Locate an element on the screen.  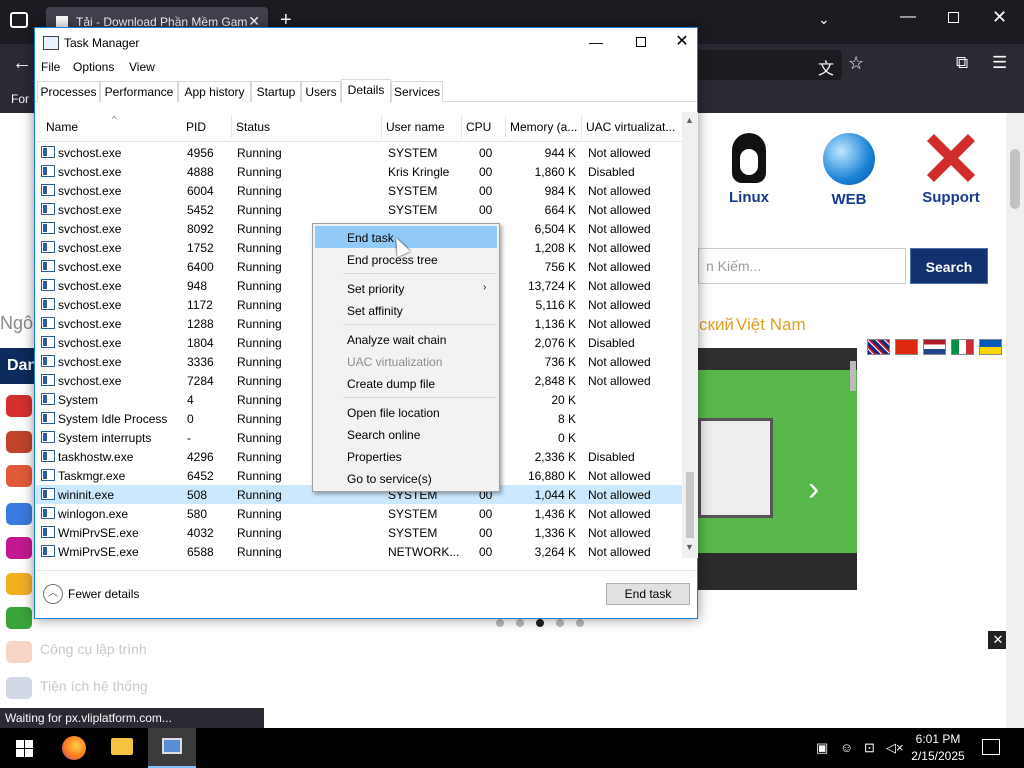
menu-item-set-affinity: Set affinity is located at coordinates (406, 310).